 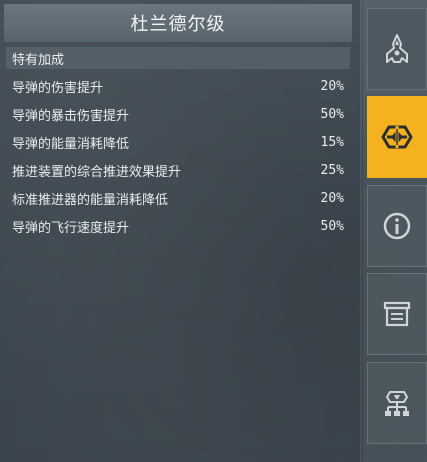 What do you see at coordinates (178, 114) in the screenshot?
I see `bonus-row: 导弹的暴击伤害提升 50%` at bounding box center [178, 114].